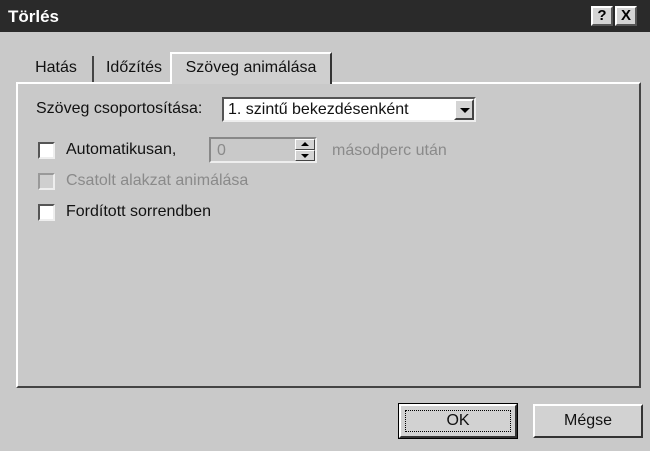 This screenshot has width=650, height=451. What do you see at coordinates (138, 211) in the screenshot?
I see `reverse-label: Fordított sorrendben` at bounding box center [138, 211].